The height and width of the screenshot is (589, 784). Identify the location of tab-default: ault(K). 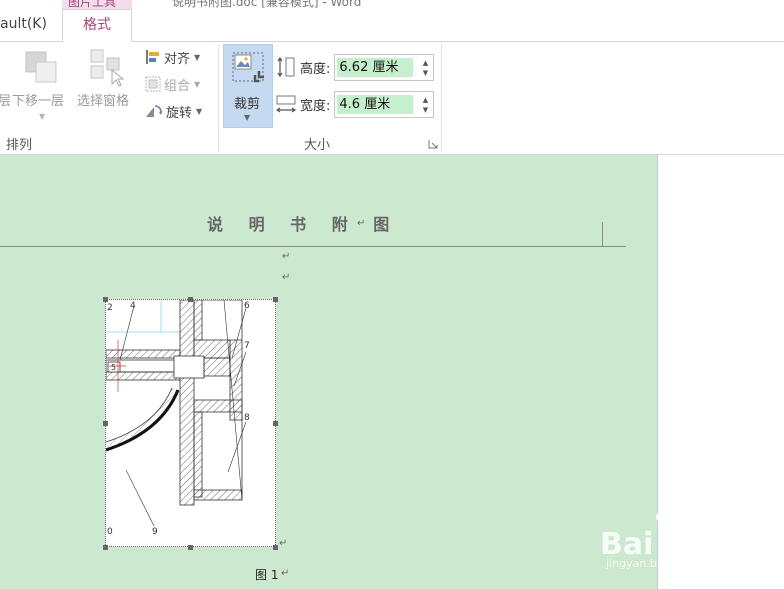
(23, 24).